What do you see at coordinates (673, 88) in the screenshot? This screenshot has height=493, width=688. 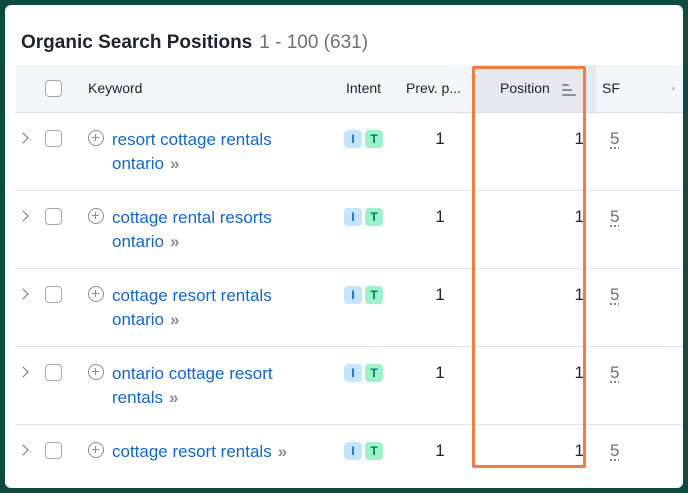 I see `scroll-indicator` at bounding box center [673, 88].